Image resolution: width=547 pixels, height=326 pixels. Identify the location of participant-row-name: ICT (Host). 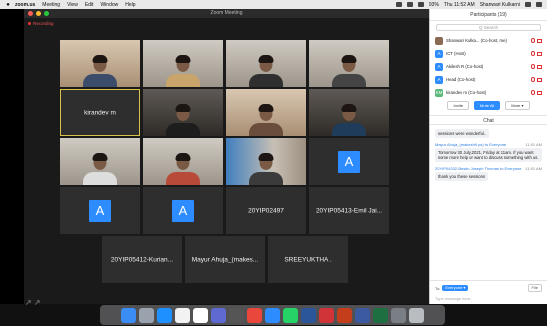
(456, 53).